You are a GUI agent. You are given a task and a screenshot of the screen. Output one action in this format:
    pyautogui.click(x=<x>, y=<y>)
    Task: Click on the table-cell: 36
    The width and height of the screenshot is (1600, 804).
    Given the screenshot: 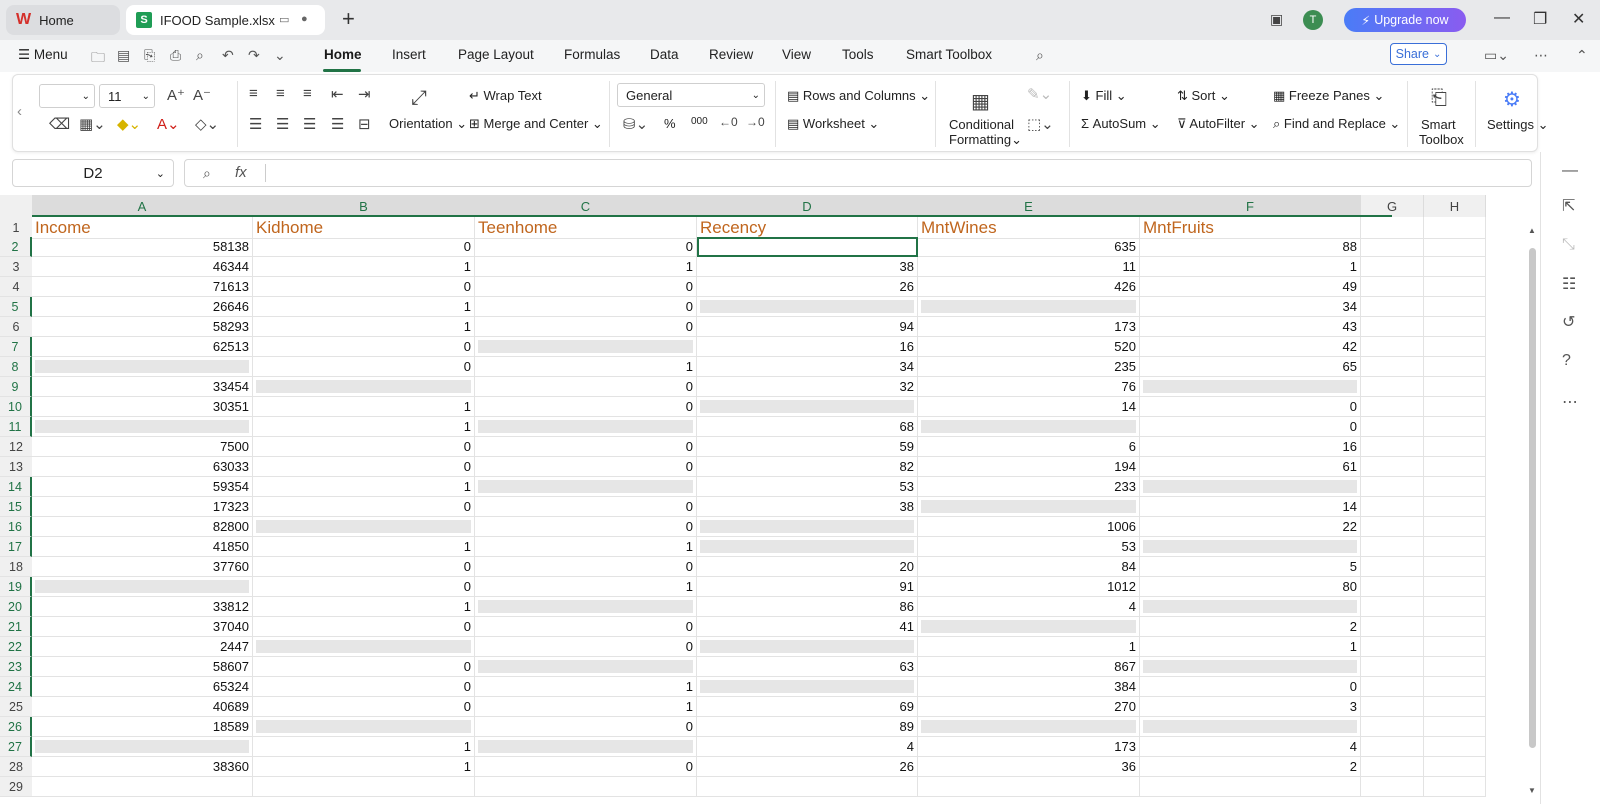 What is the action you would take?
    pyautogui.click(x=1029, y=767)
    